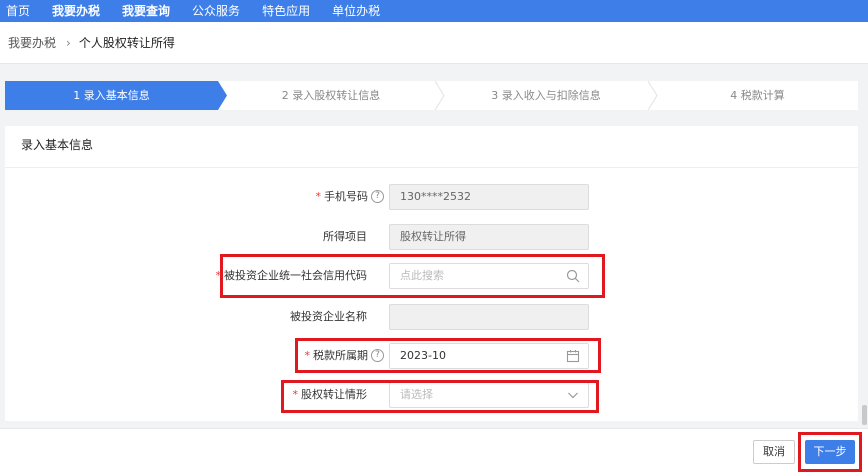 The height and width of the screenshot is (474, 868). Describe the element at coordinates (489, 317) in the screenshot. I see `company-name-field` at that location.